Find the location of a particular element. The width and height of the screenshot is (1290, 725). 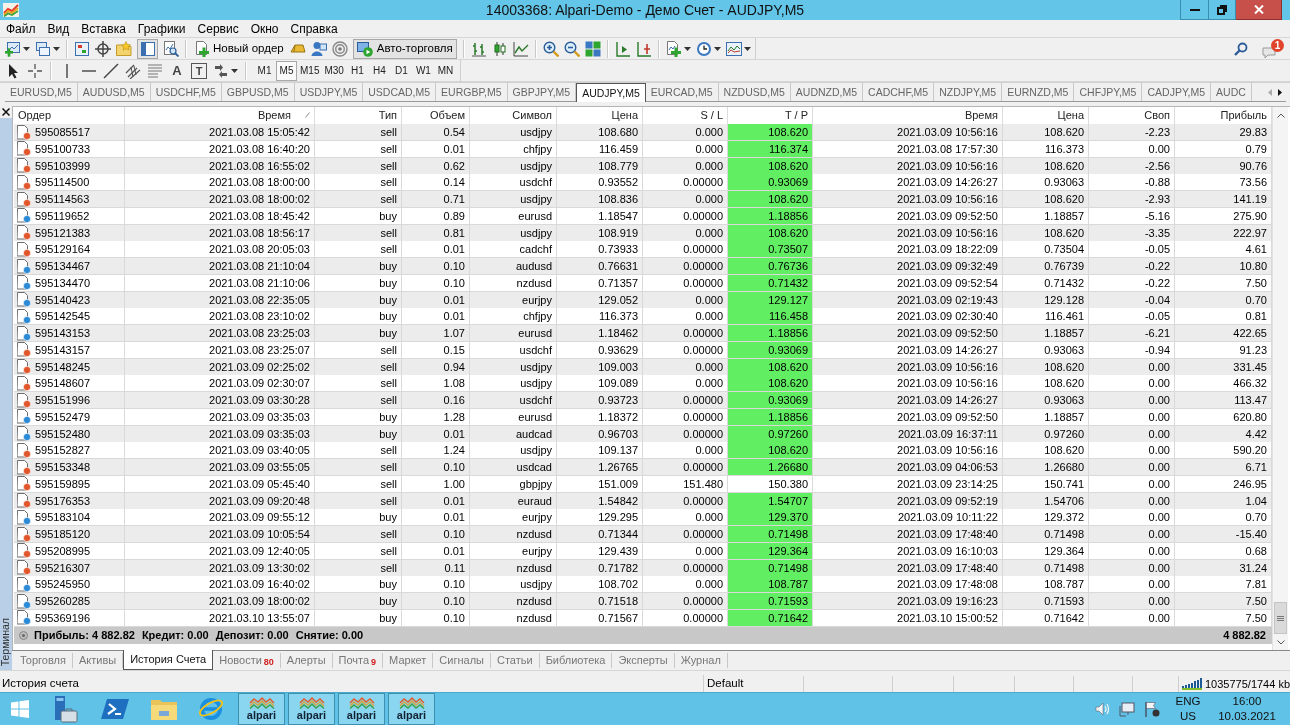

person-icon is located at coordinates (318, 48).